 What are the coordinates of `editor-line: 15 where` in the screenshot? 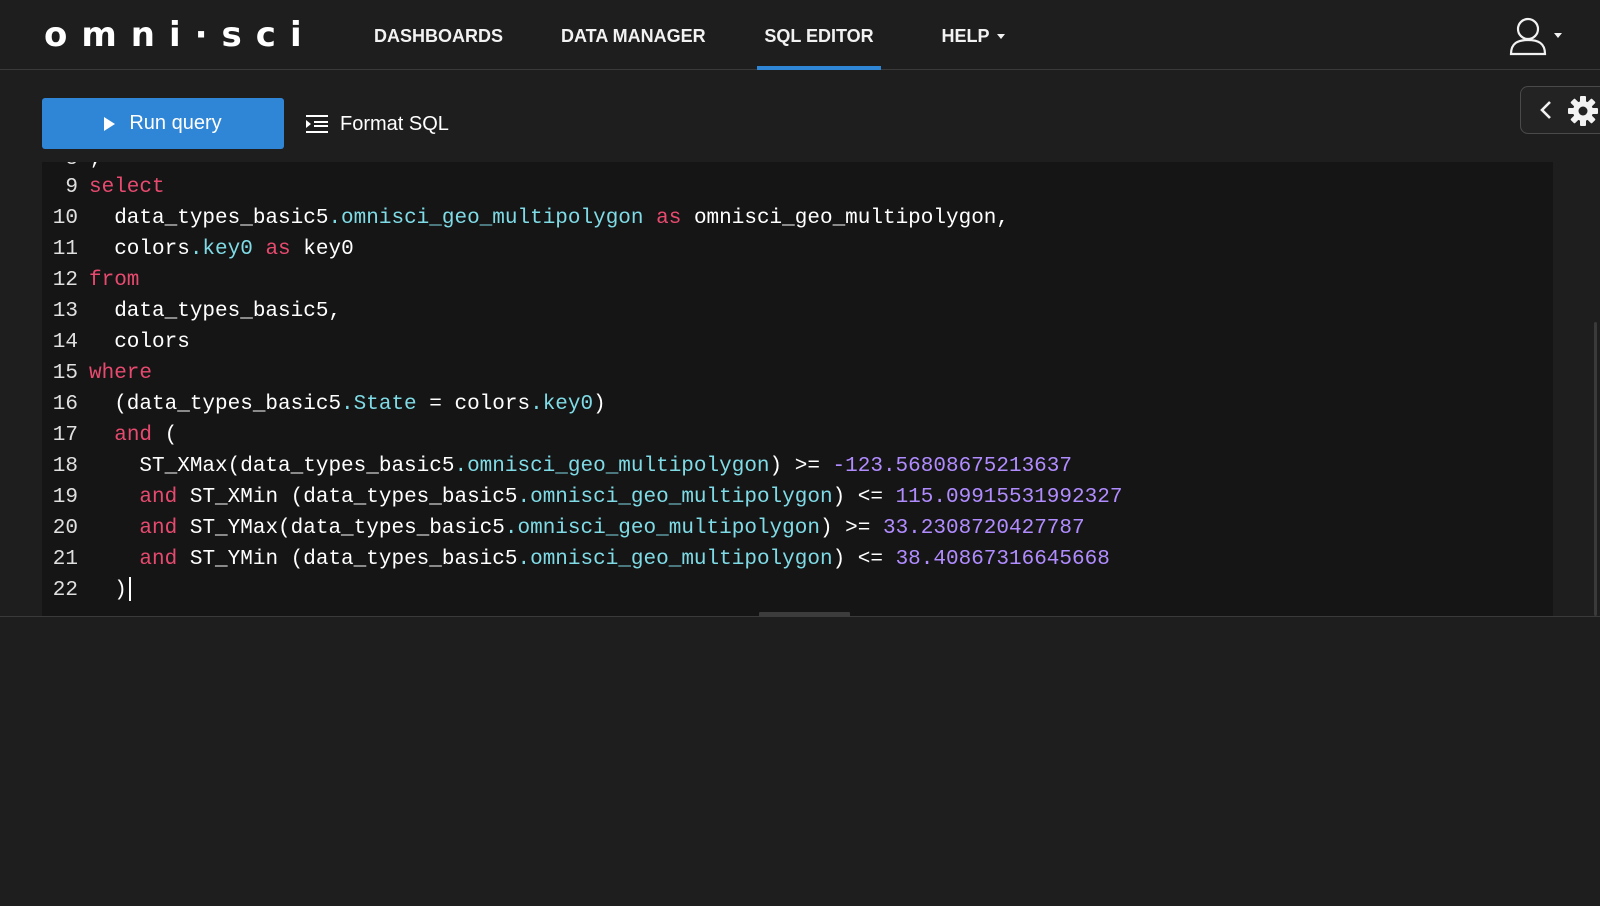 It's located at (792, 373).